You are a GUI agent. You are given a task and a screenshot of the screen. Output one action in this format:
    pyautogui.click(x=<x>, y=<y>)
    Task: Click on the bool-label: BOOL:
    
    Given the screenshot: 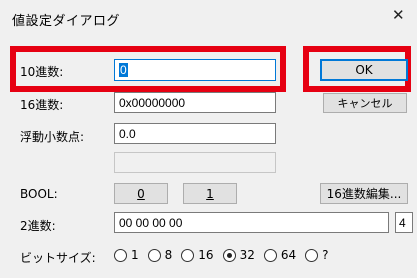 What is the action you would take?
    pyautogui.click(x=39, y=194)
    